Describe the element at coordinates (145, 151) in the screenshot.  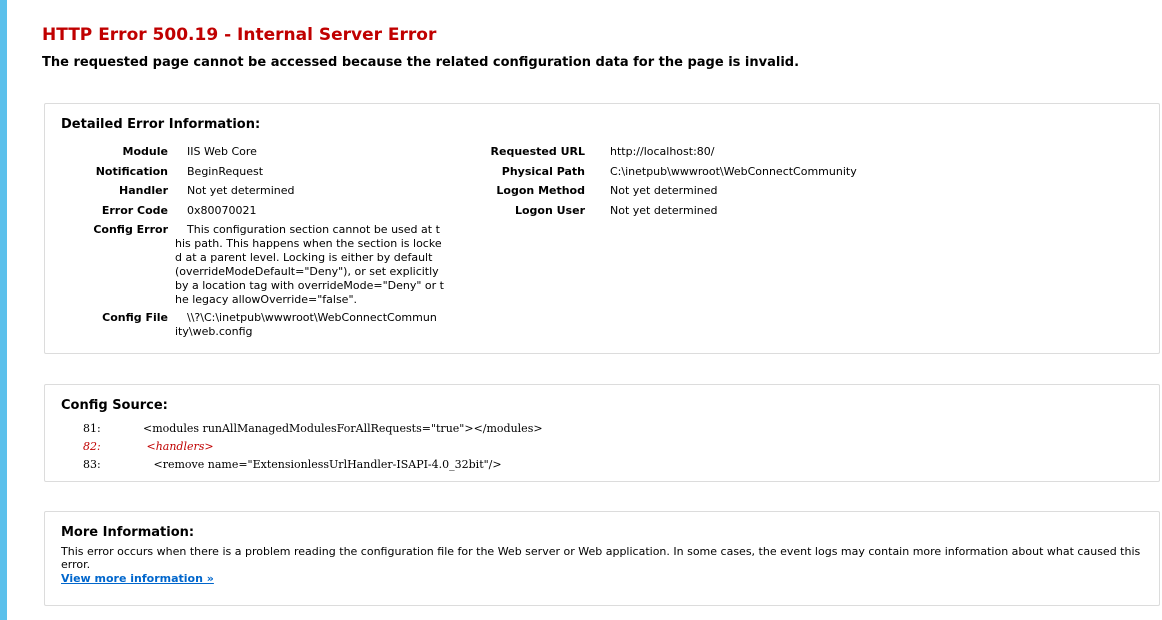
I see `detail-label: Module` at that location.